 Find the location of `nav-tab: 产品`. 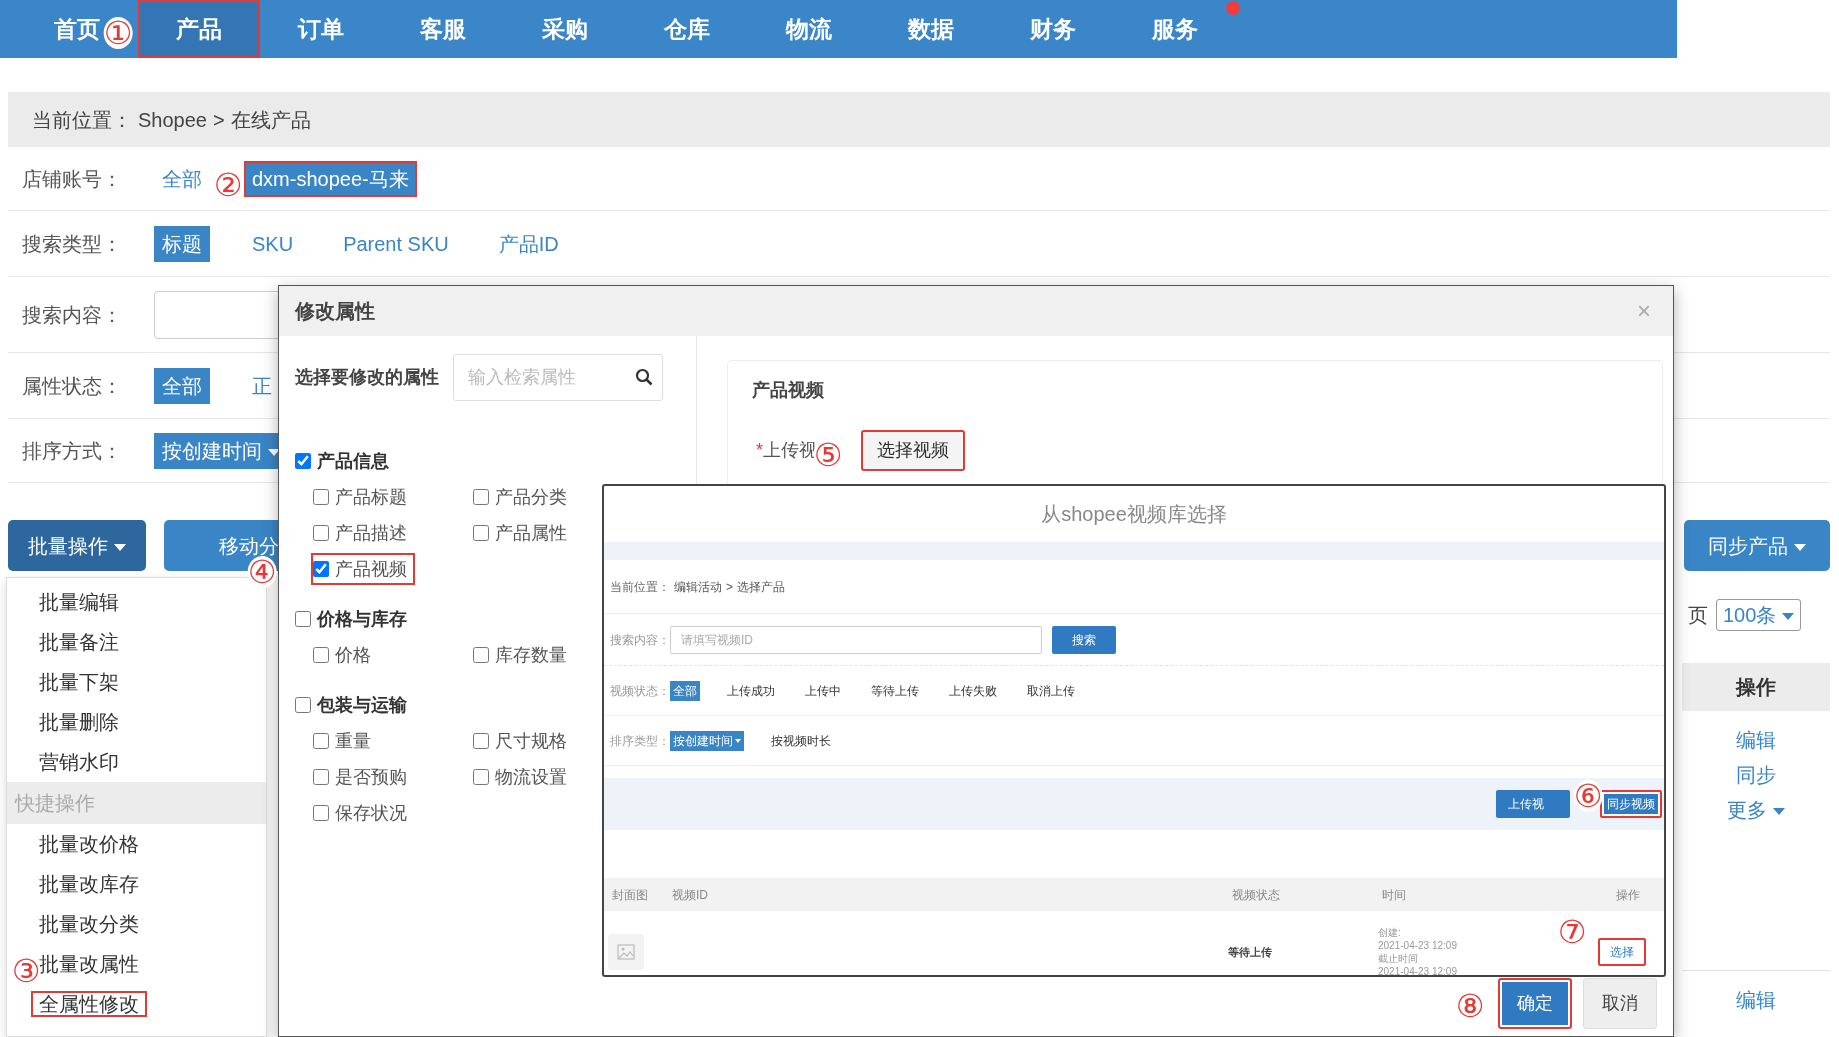

nav-tab: 产品 is located at coordinates (199, 29).